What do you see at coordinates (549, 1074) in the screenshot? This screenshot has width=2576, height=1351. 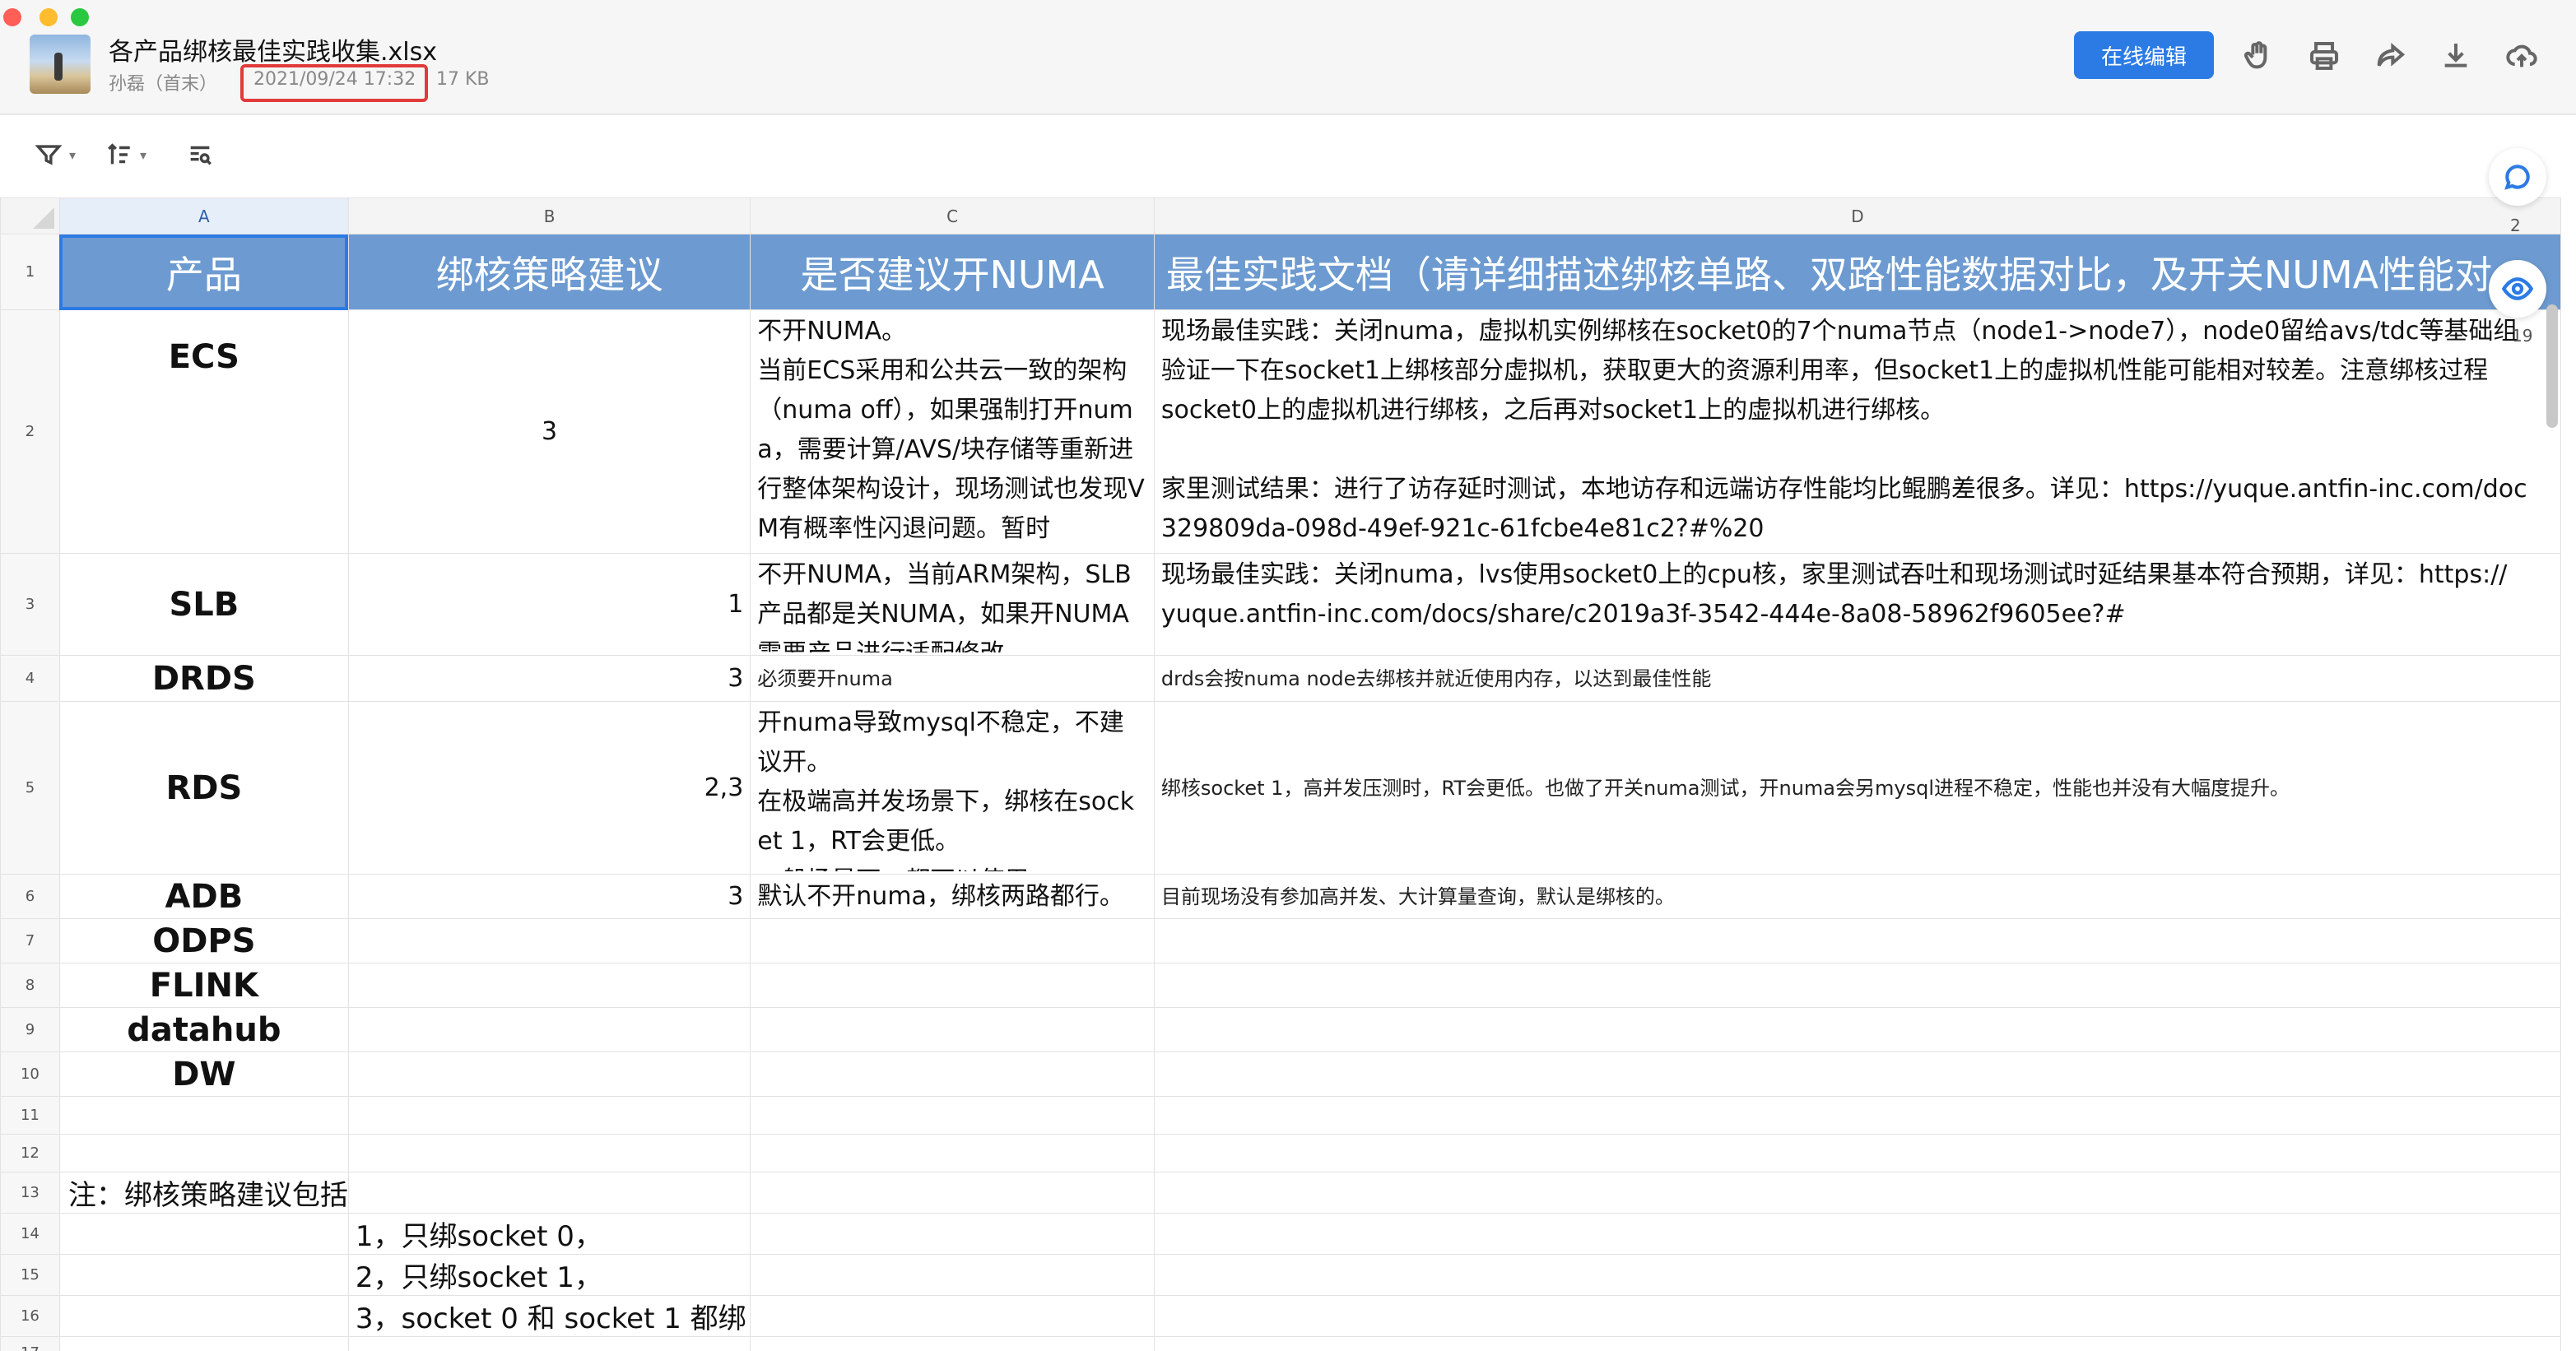 I see `cell-b10` at bounding box center [549, 1074].